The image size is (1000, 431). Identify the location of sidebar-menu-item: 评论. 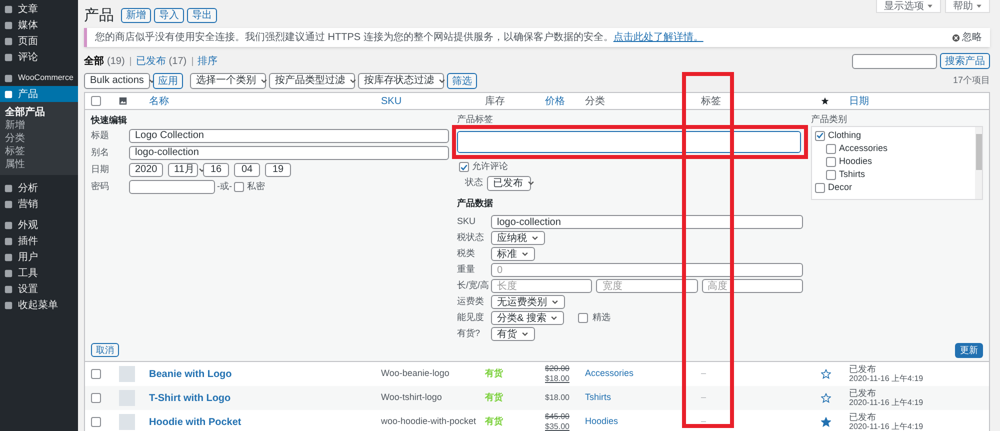
(39, 57).